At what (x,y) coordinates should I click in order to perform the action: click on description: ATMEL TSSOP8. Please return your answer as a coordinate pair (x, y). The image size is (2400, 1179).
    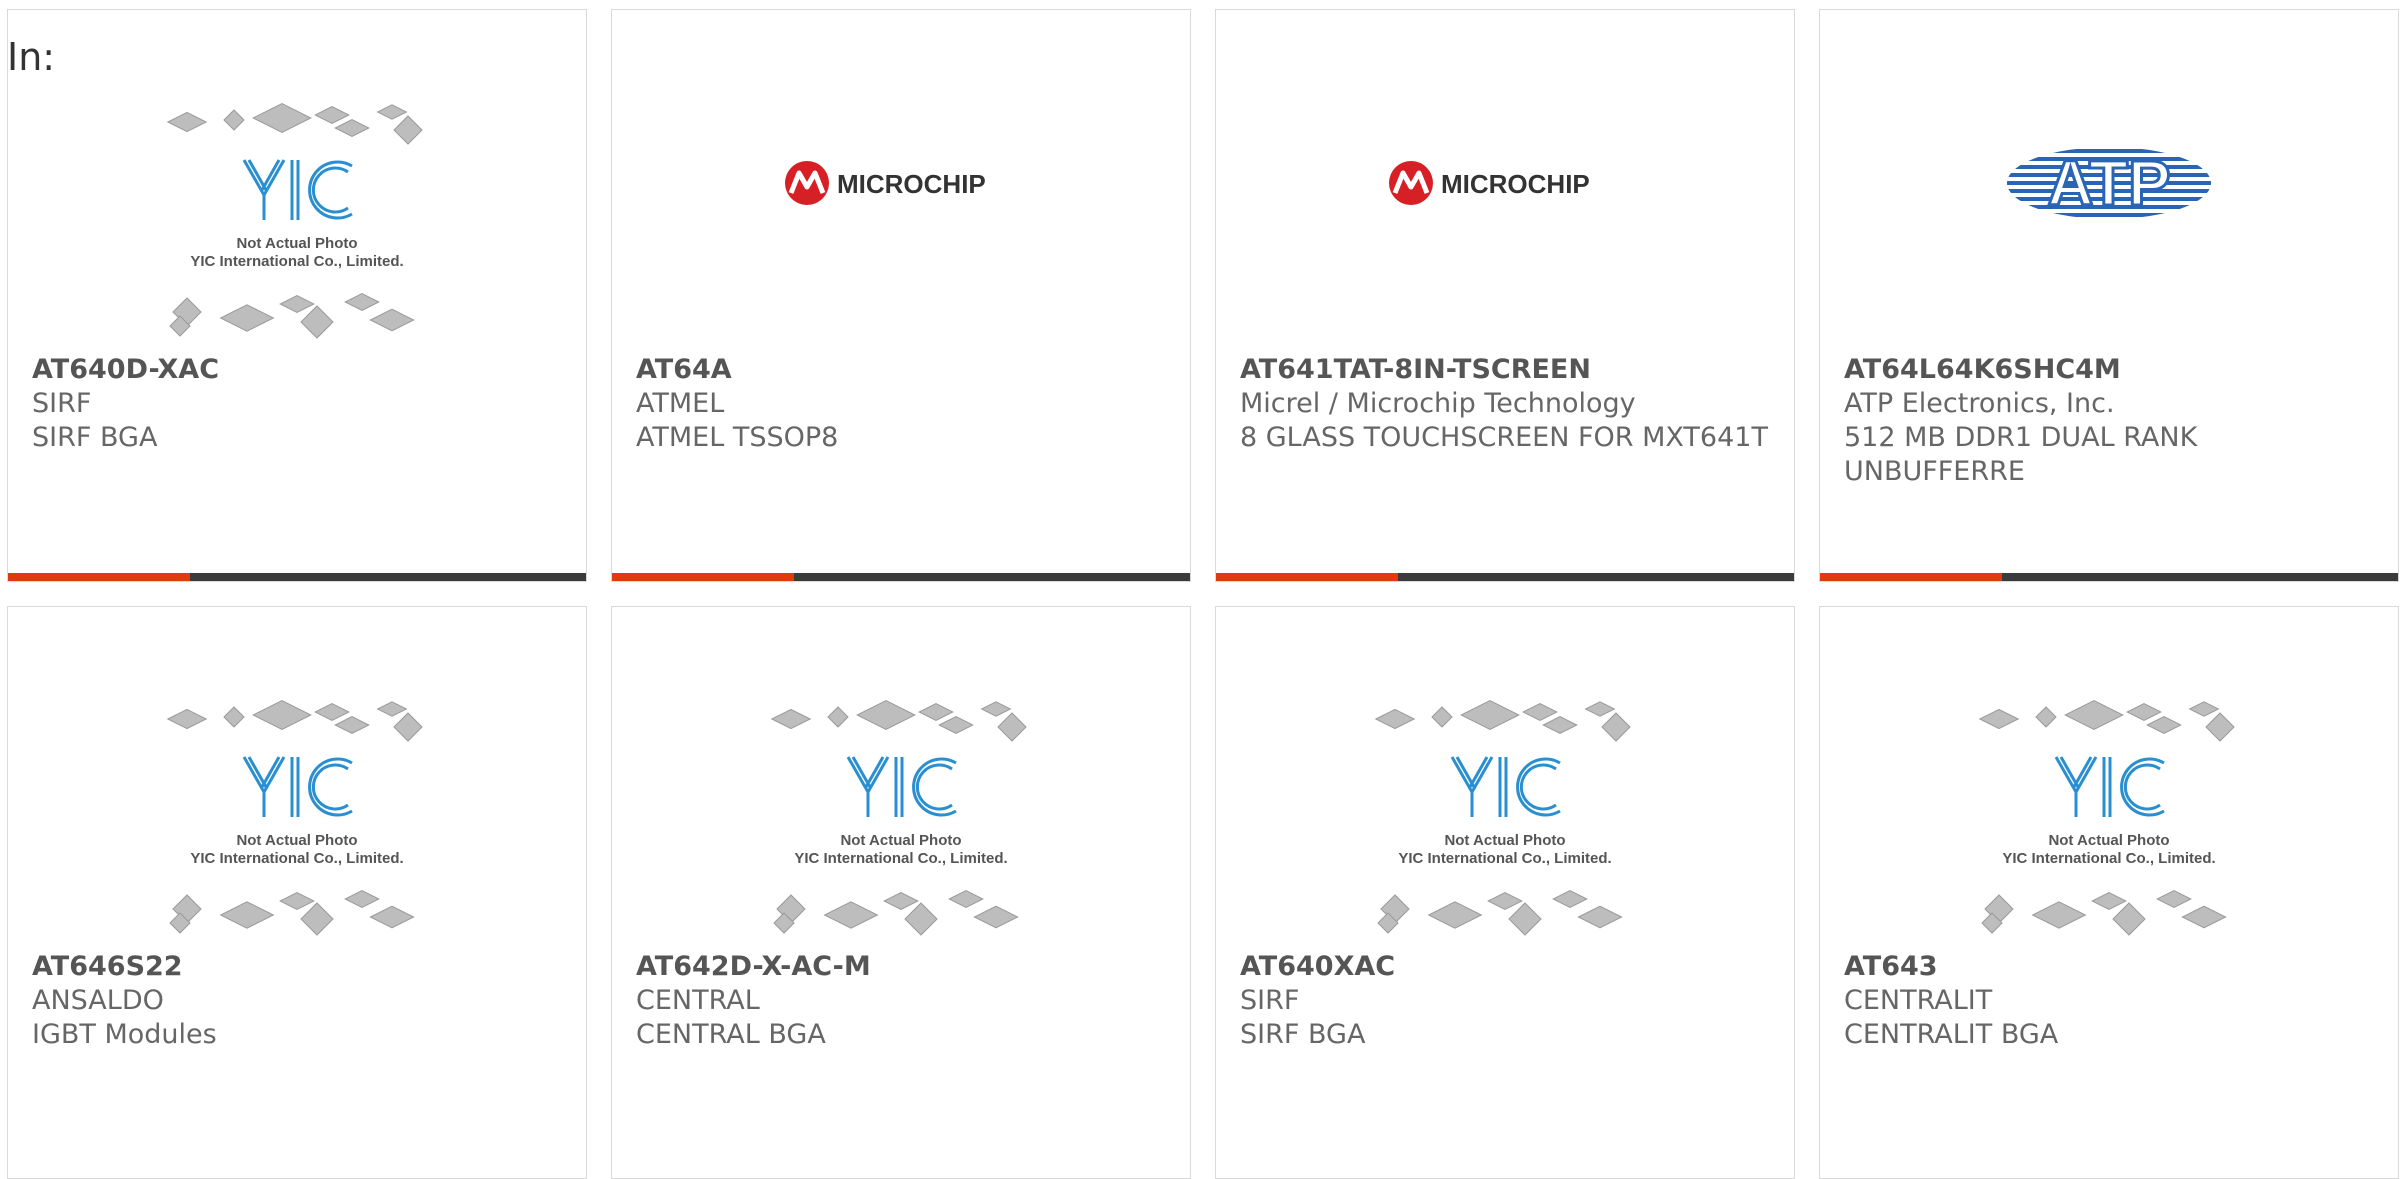
    Looking at the image, I should click on (737, 437).